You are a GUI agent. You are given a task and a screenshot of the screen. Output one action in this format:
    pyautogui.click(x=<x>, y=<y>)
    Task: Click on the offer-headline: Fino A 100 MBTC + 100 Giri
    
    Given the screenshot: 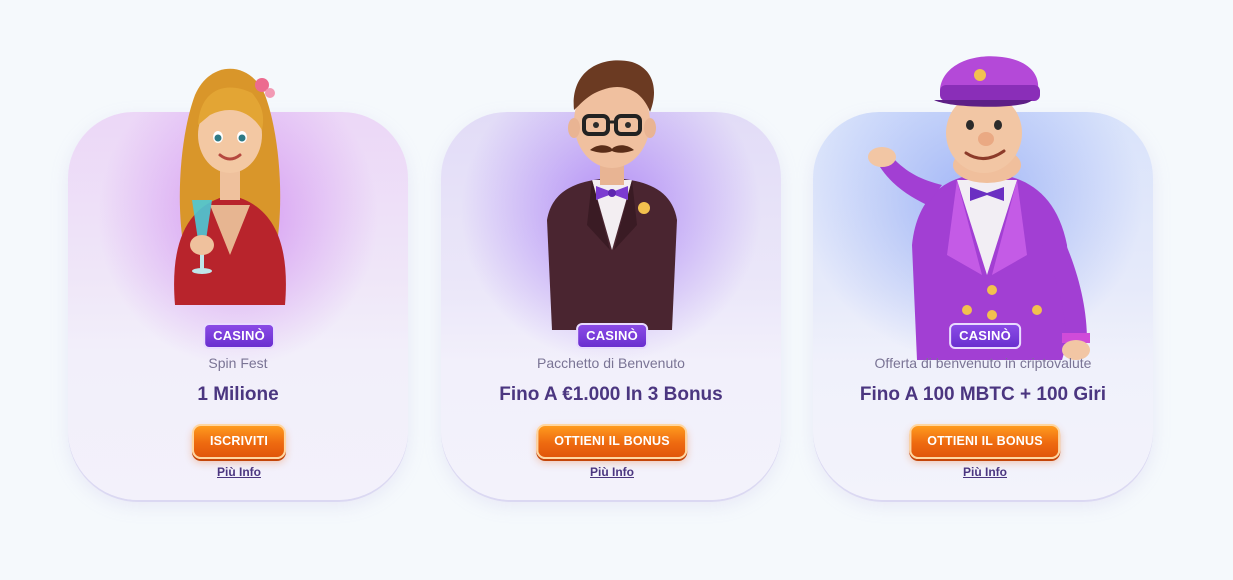 What is the action you would take?
    pyautogui.click(x=983, y=394)
    